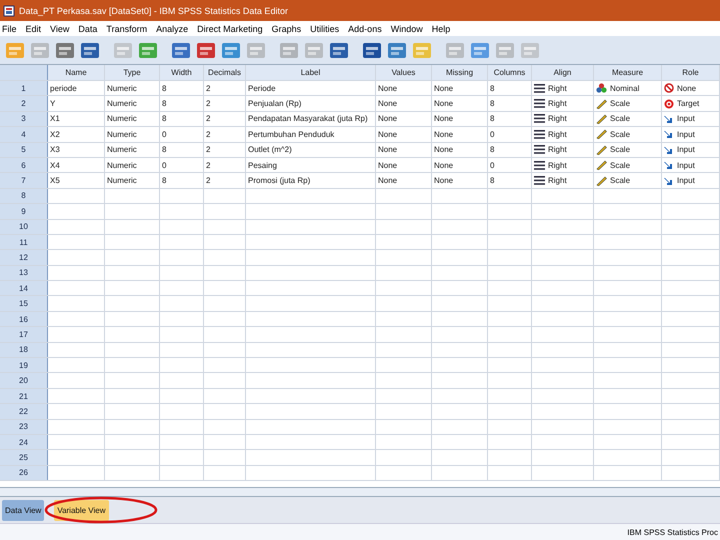 The height and width of the screenshot is (540, 720). I want to click on row-number: 21, so click(24, 396).